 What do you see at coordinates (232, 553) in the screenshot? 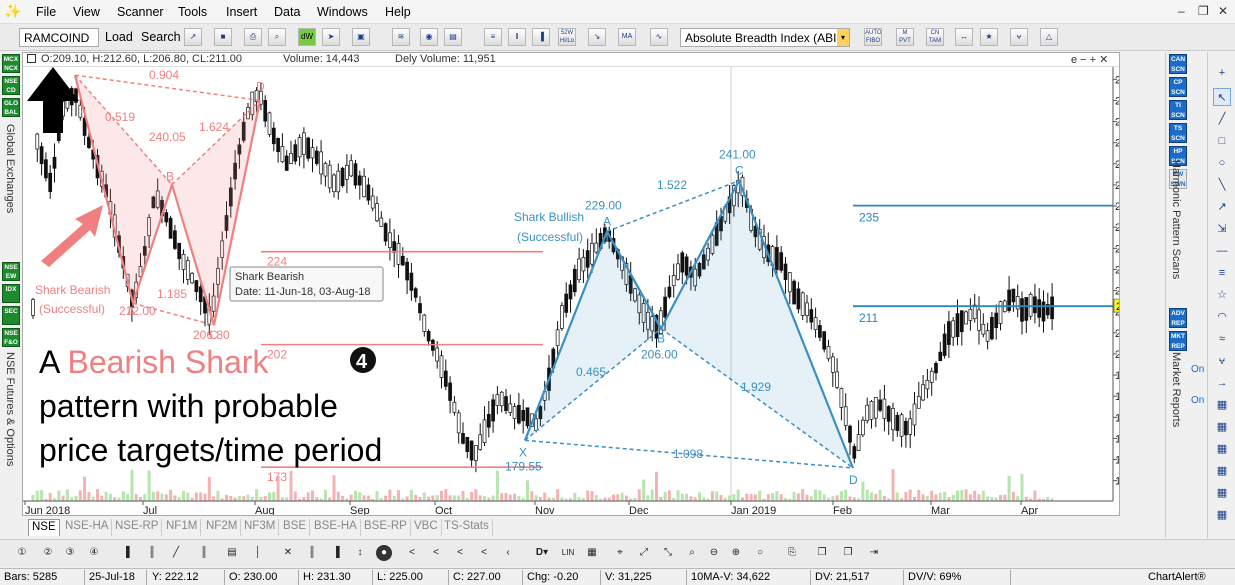
I see `renko-icon: ▤` at bounding box center [232, 553].